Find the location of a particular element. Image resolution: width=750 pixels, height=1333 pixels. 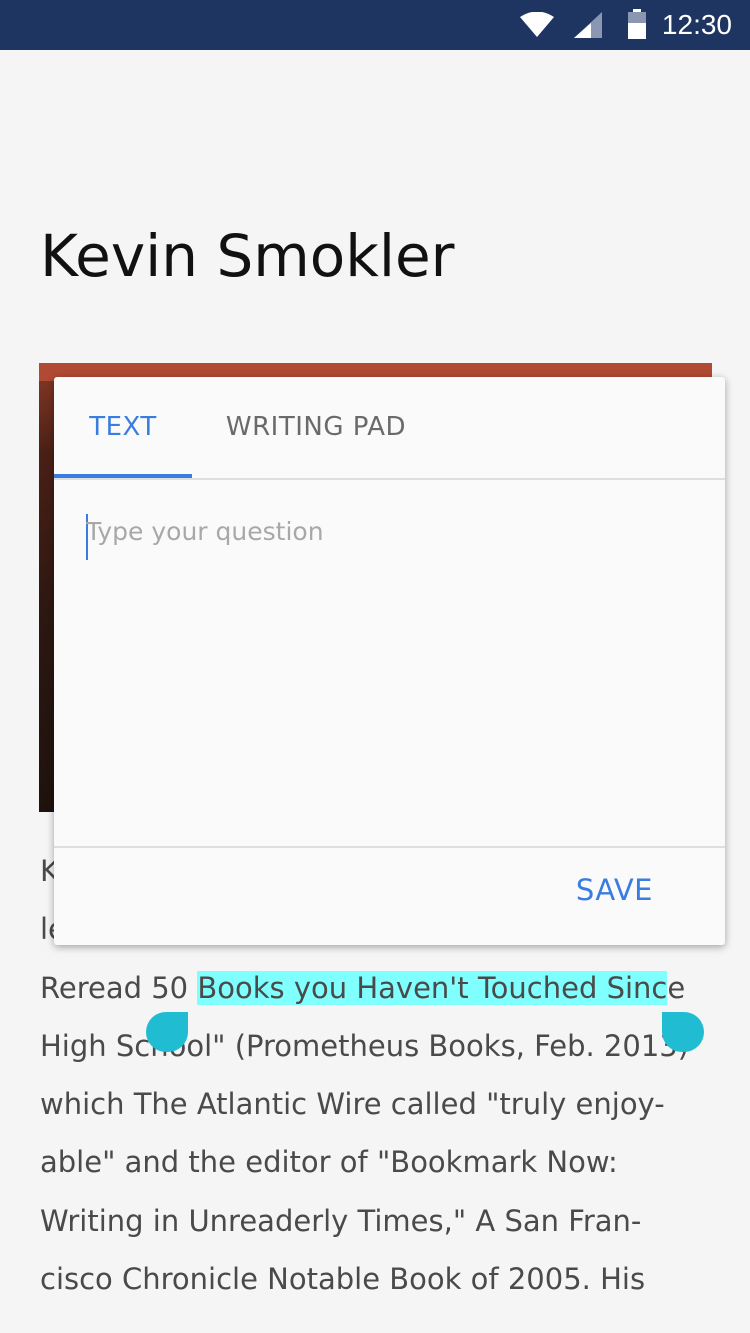

tab-text: TEXT is located at coordinates (123, 427).